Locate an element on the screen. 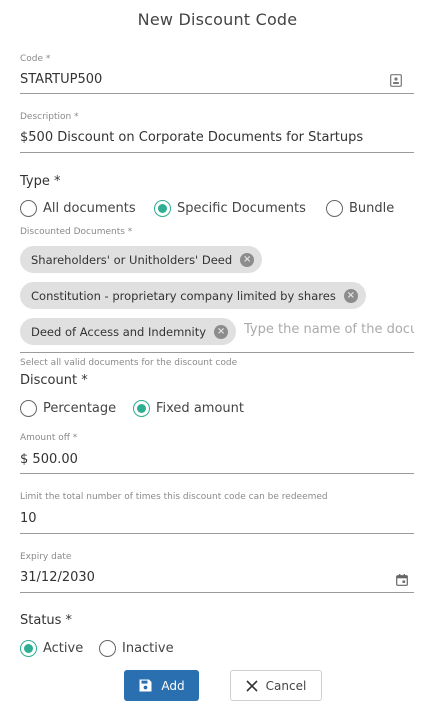 This screenshot has height=713, width=435. status-option-inactive: Inactive is located at coordinates (136, 648).